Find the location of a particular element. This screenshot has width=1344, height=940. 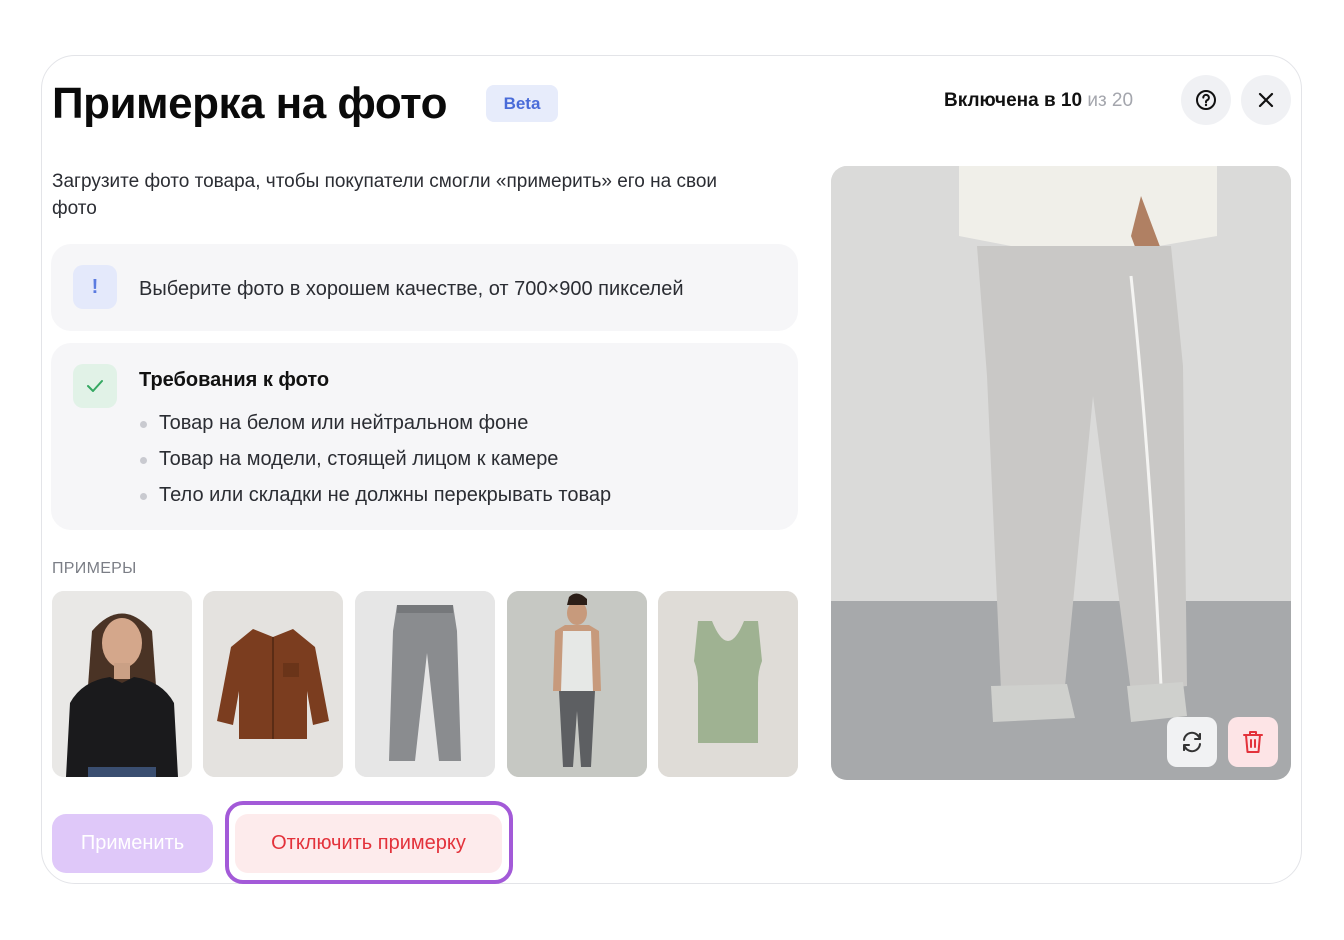

close-icon is located at coordinates (1266, 100).